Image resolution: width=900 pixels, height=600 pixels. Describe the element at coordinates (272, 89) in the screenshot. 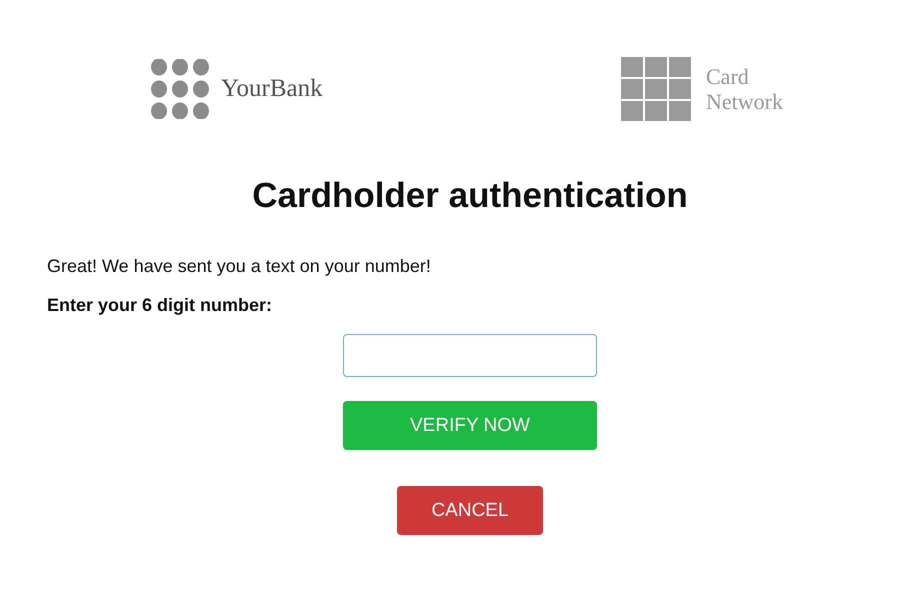

I see `bank-name: YourBank` at that location.